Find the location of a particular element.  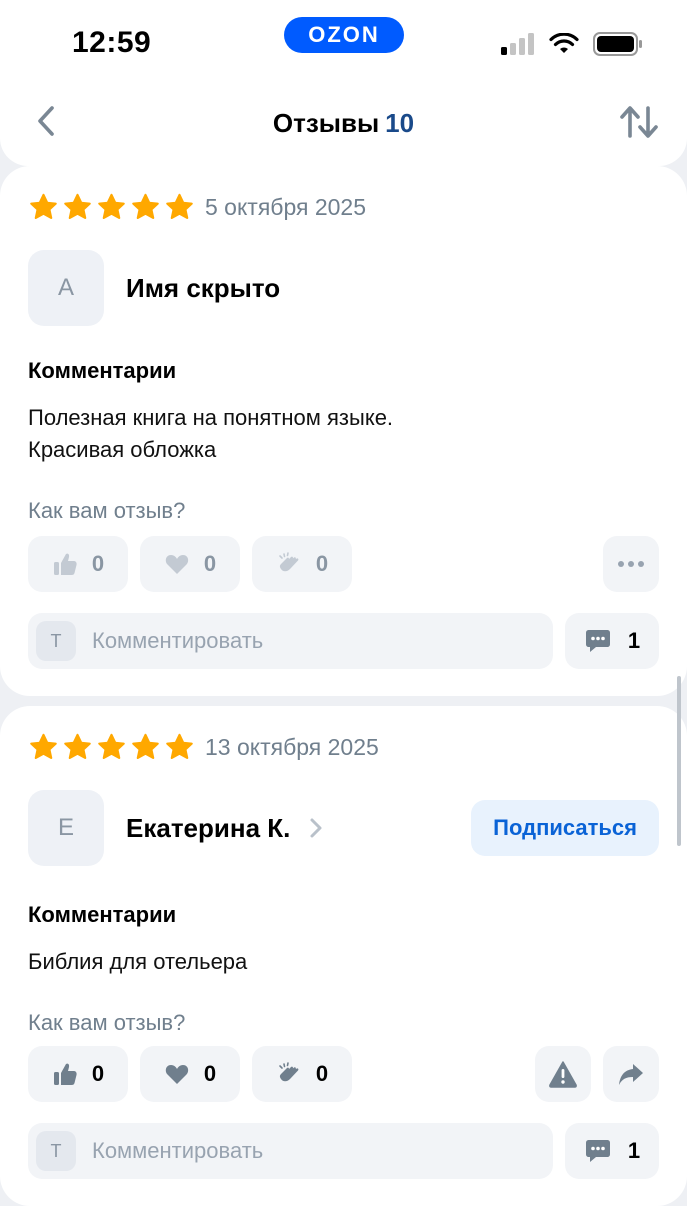

header: Отзывы 10 is located at coordinates (343, 118).